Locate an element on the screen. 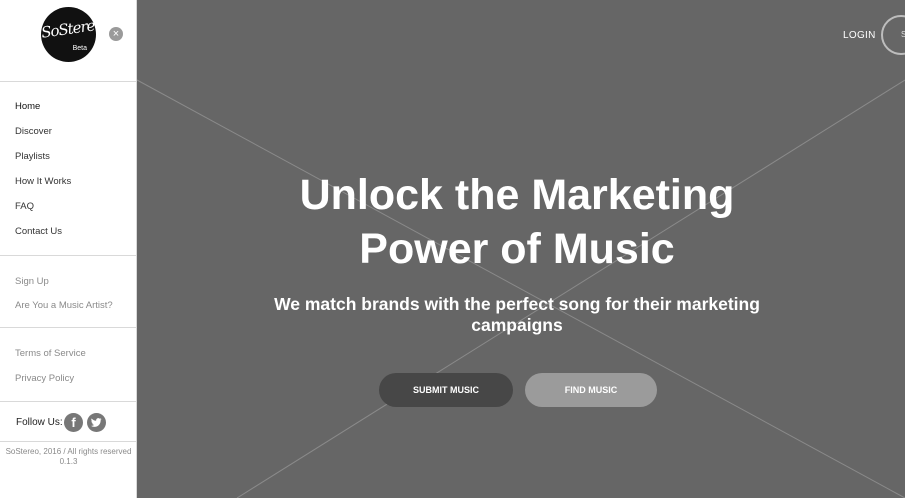 This screenshot has width=905, height=498. nav-faq: FAQ is located at coordinates (24, 206).